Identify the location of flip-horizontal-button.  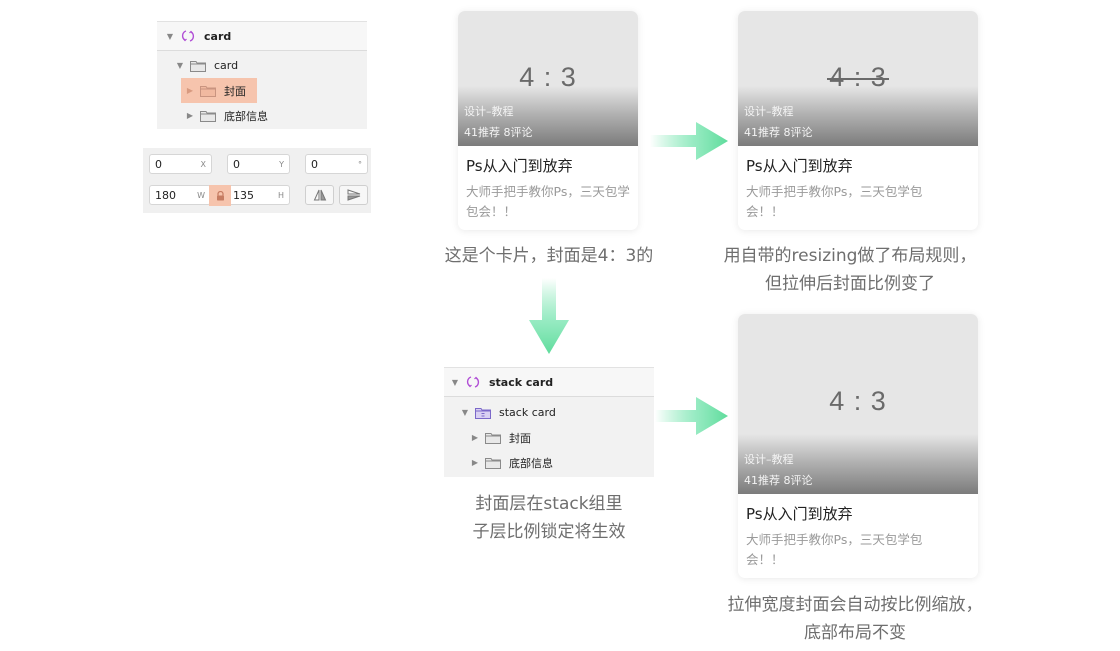
(319, 195).